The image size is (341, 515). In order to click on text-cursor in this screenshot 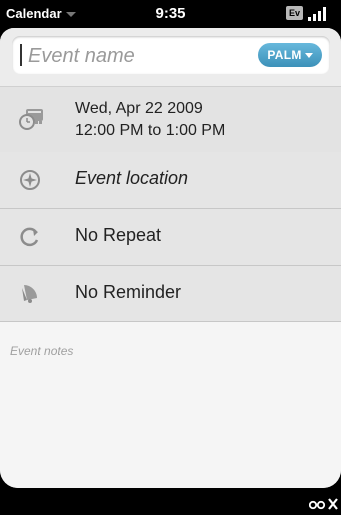, I will do `click(21, 55)`.